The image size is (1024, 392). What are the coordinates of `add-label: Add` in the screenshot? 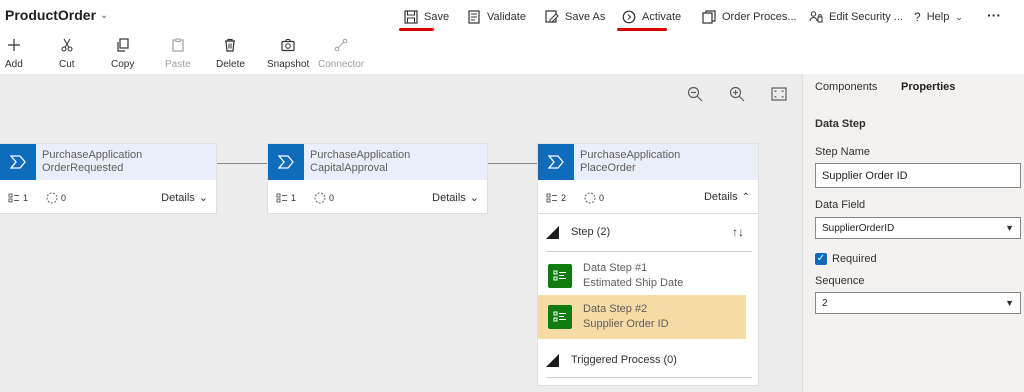 It's located at (14, 64).